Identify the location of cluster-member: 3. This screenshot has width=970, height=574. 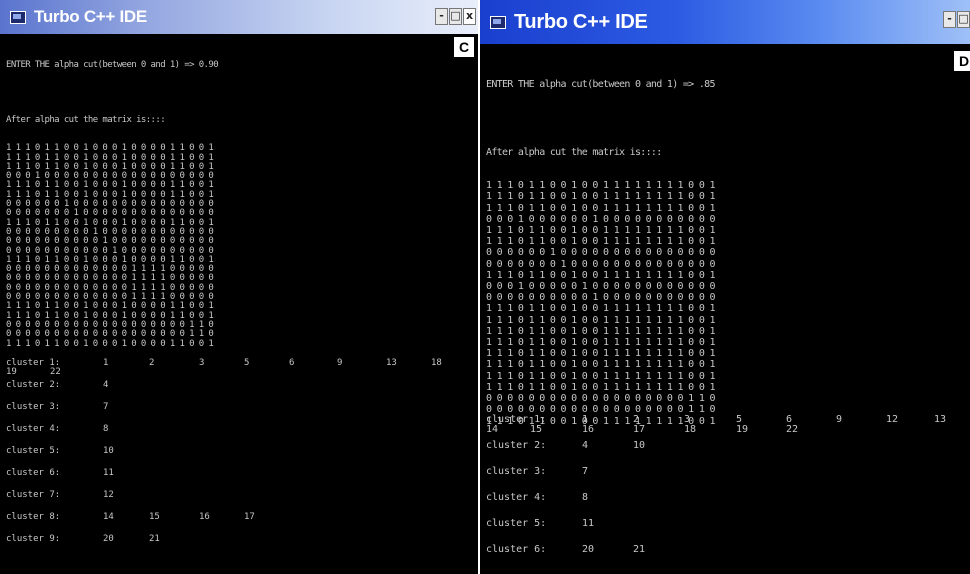
(202, 363).